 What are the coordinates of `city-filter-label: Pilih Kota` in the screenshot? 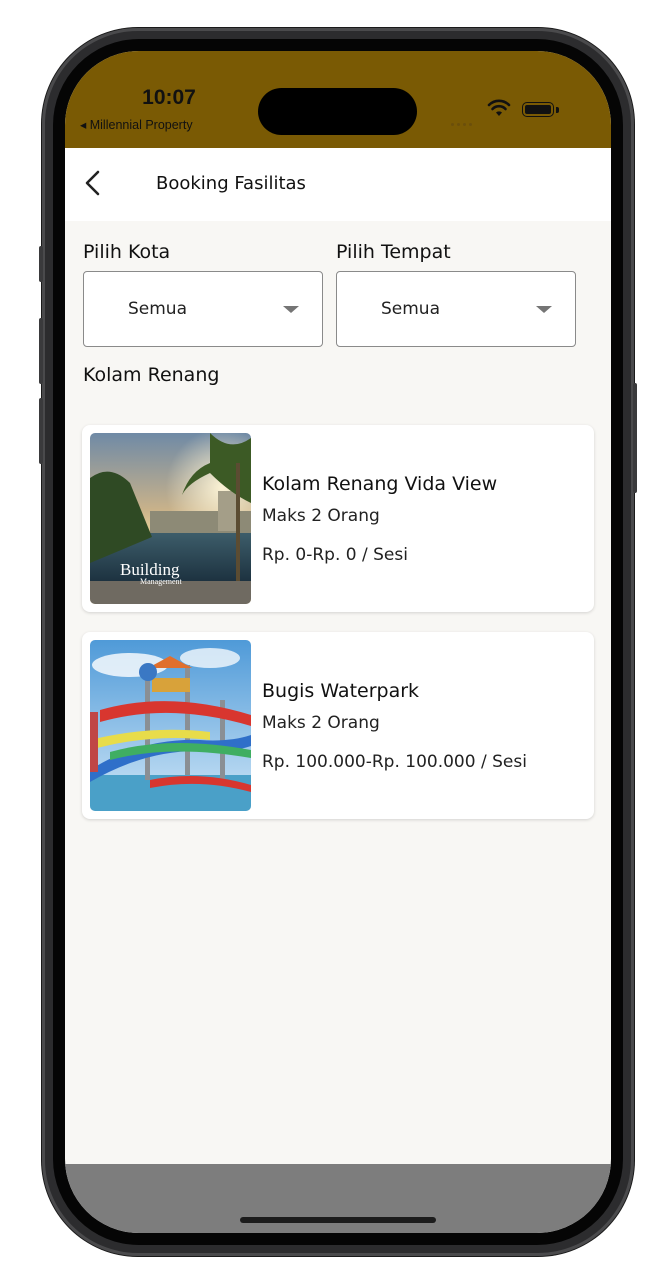 It's located at (127, 252).